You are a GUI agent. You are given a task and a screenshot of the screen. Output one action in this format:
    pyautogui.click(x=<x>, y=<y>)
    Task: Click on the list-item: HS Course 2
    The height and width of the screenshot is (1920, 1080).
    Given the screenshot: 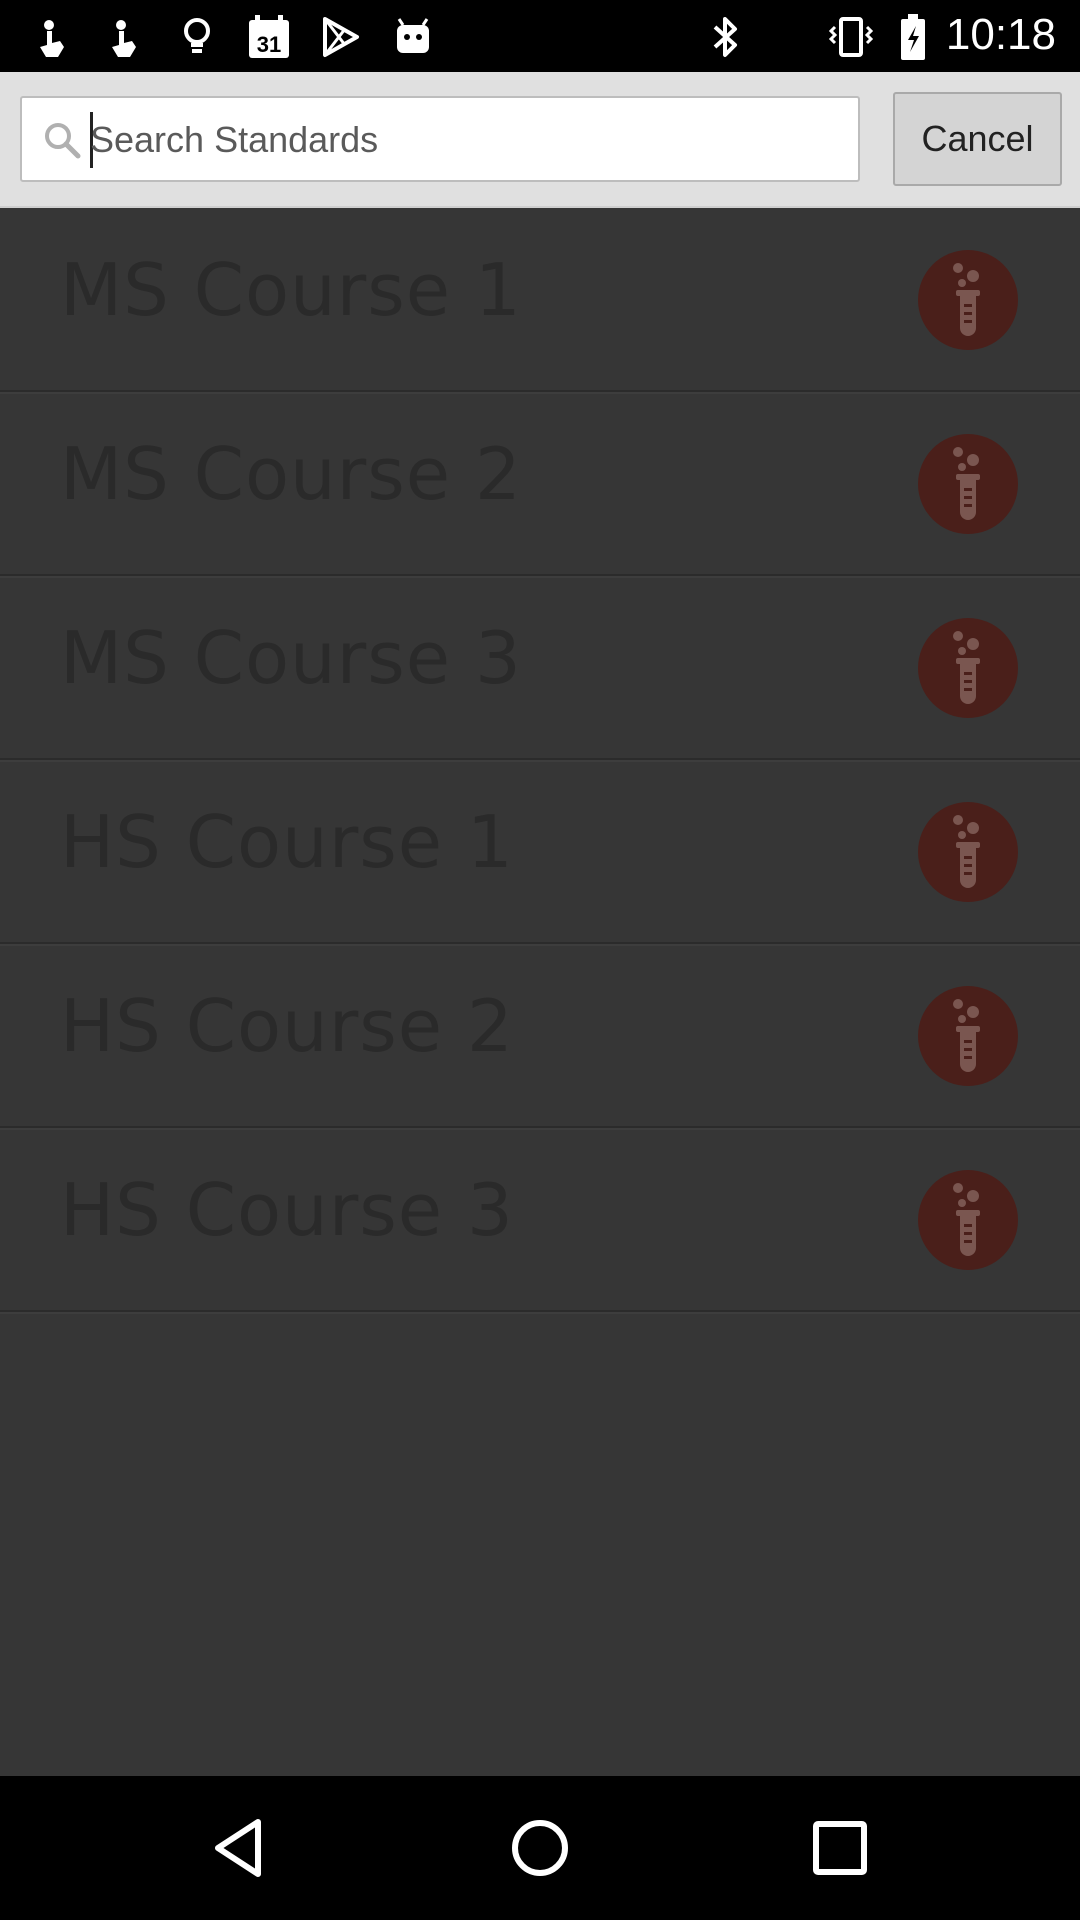 What is the action you would take?
    pyautogui.click(x=540, y=1037)
    